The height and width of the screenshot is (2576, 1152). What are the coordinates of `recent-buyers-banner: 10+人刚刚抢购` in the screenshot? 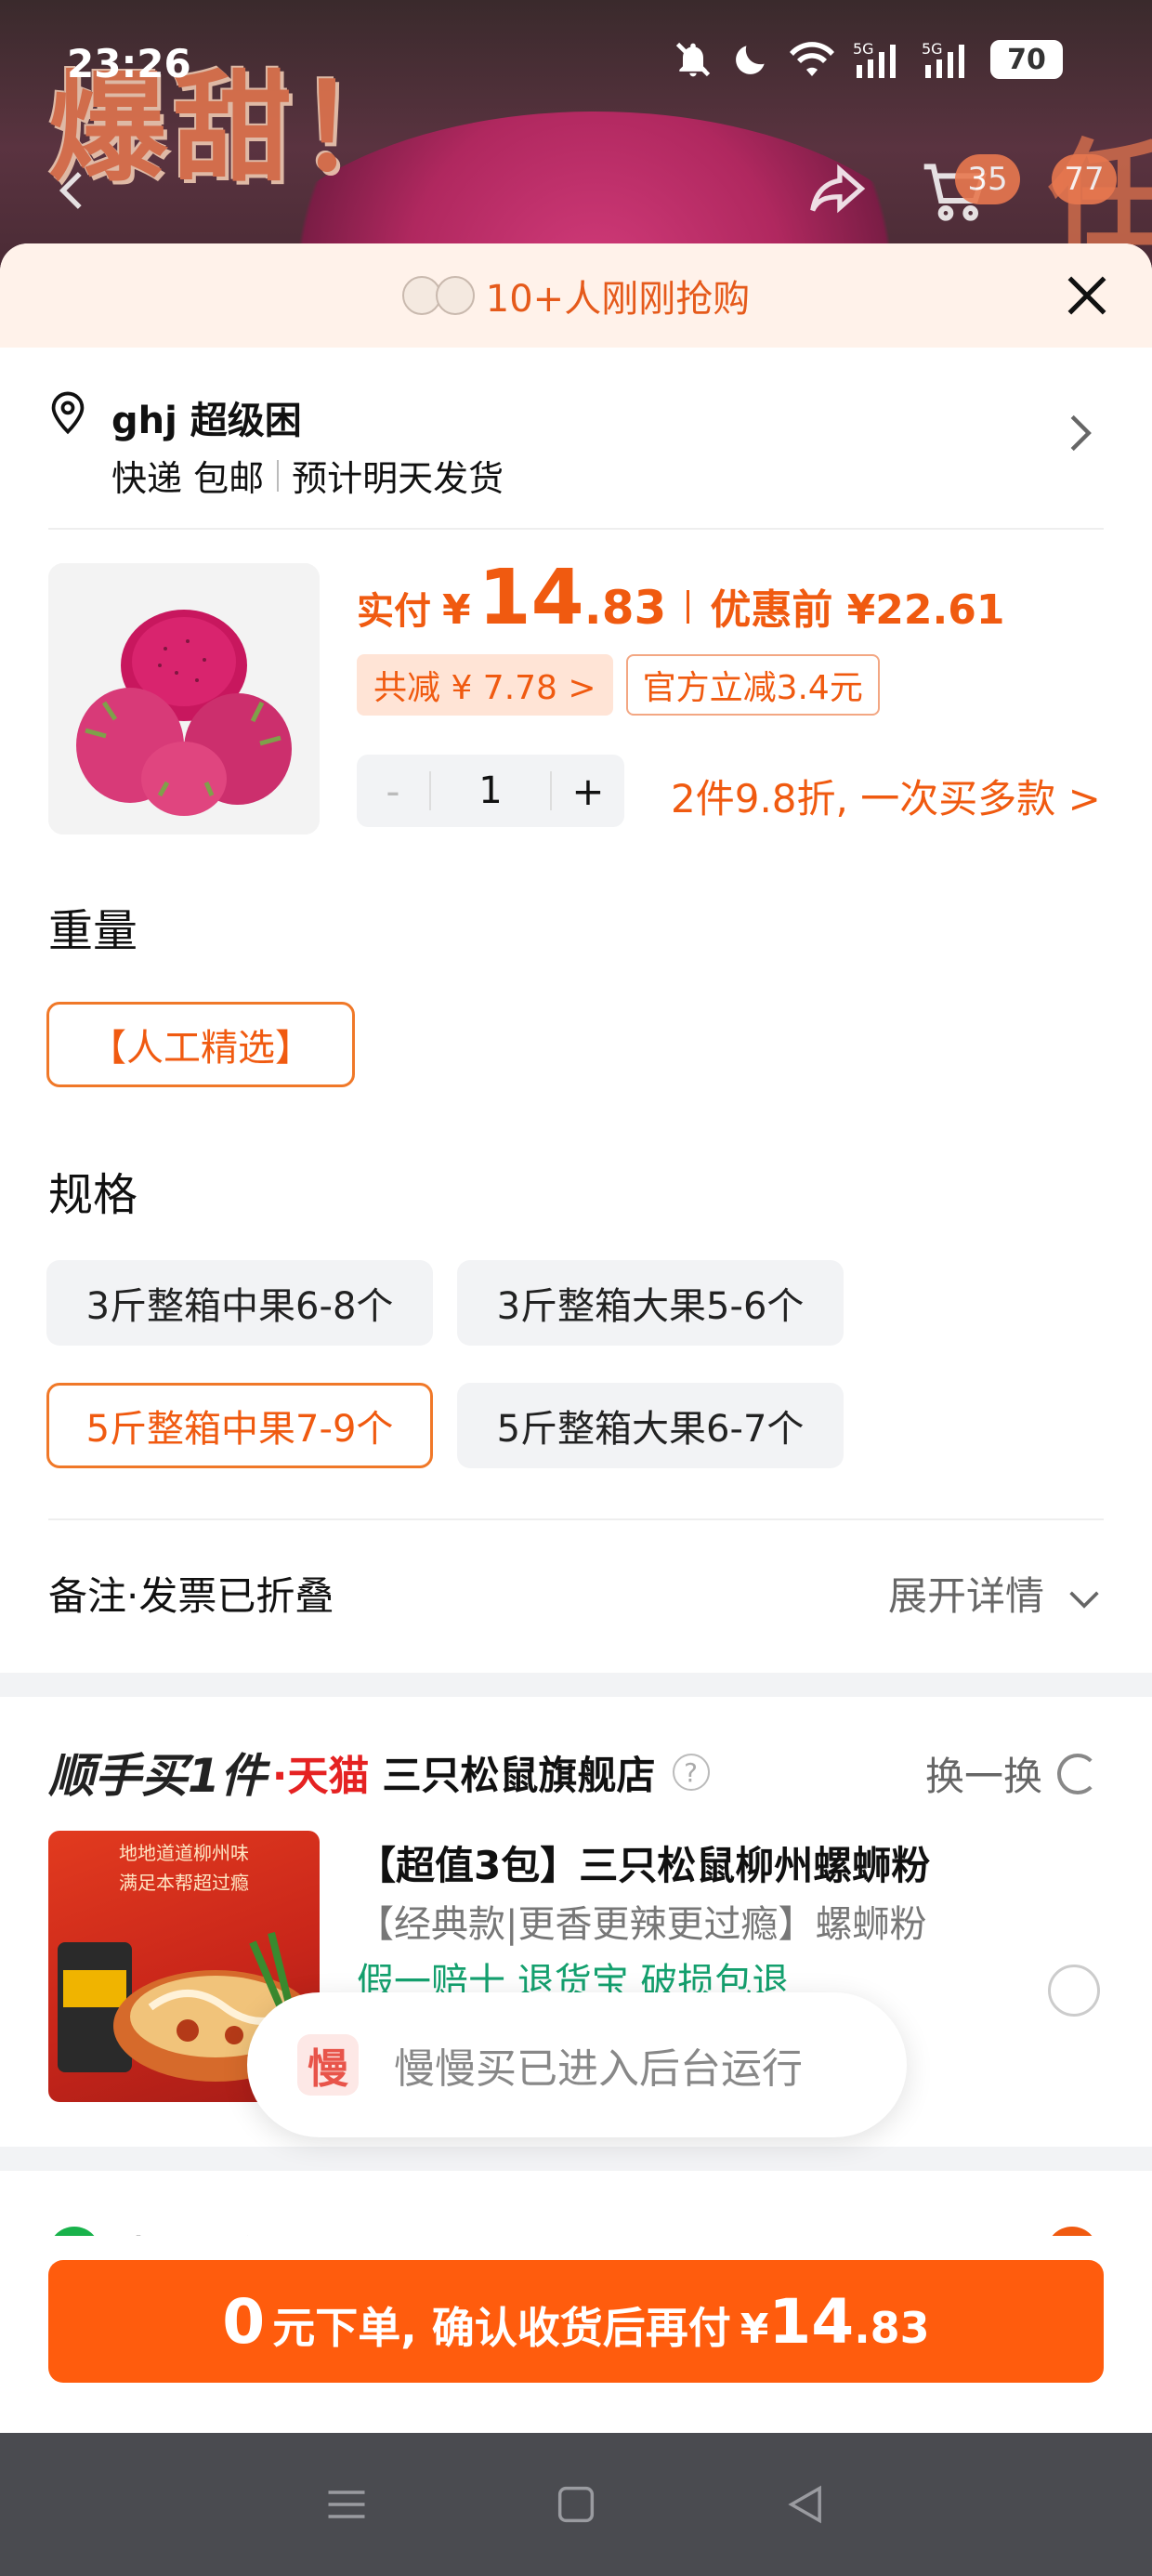 It's located at (576, 295).